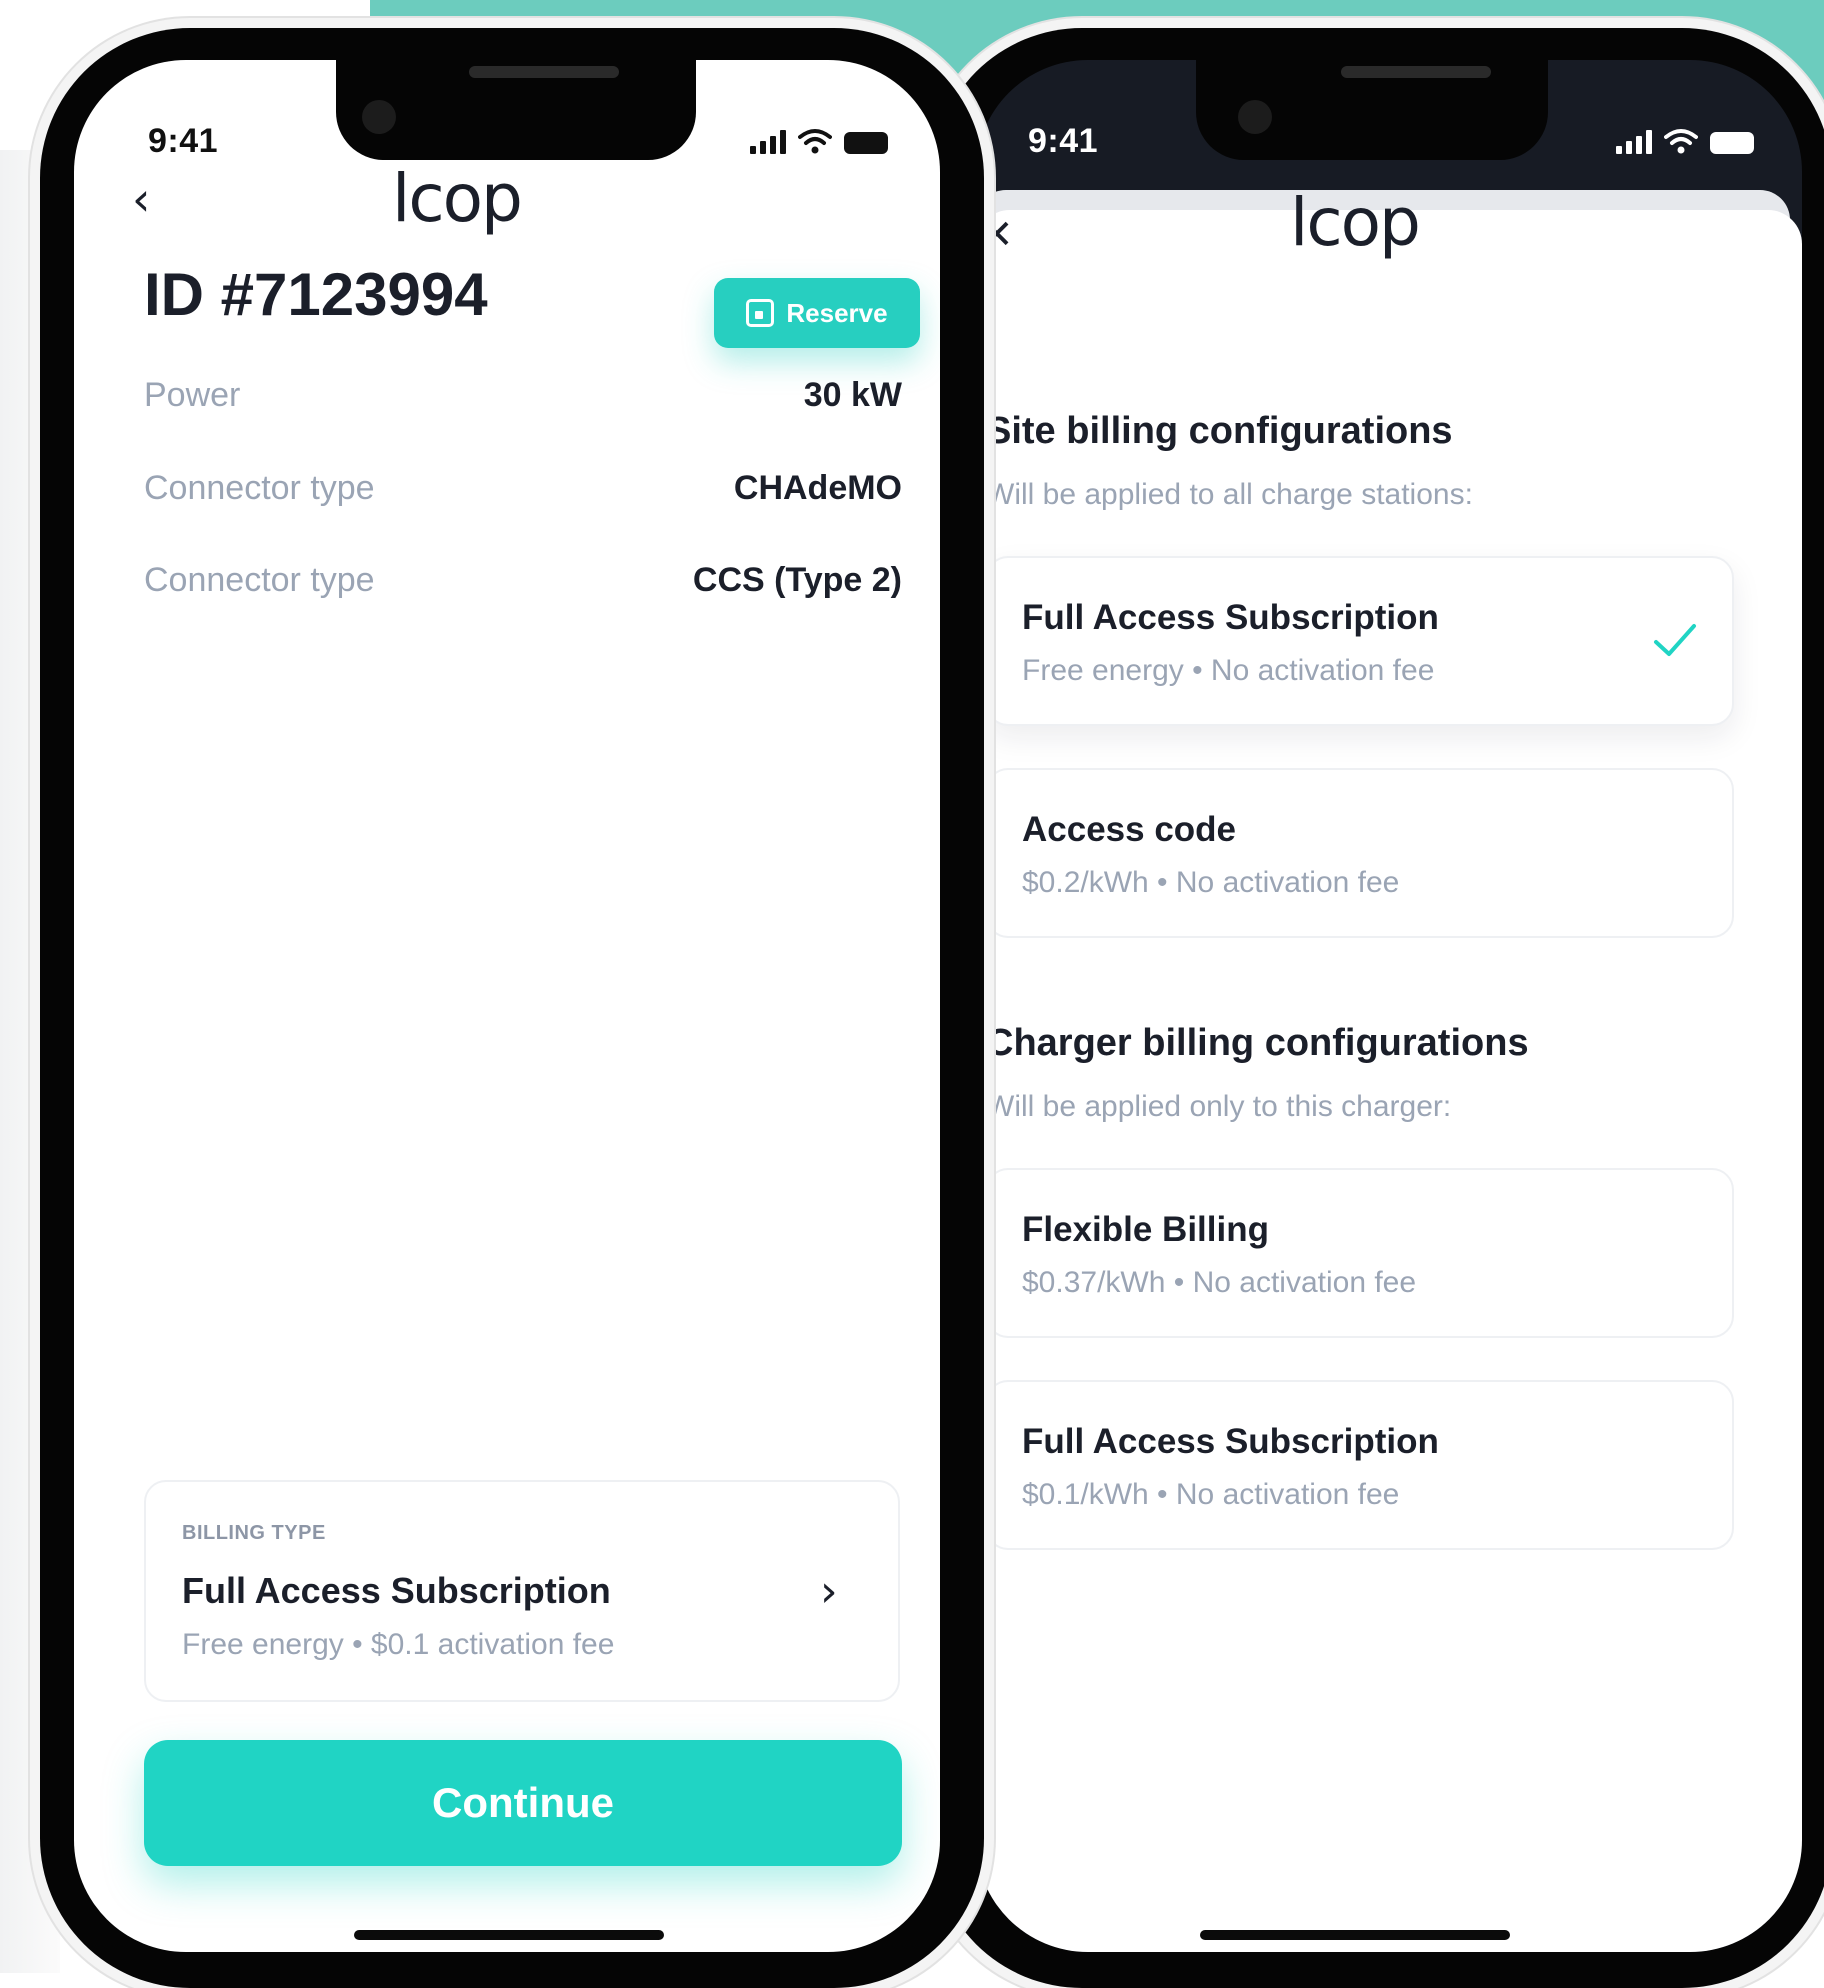 This screenshot has height=1988, width=1824. I want to click on spec-value: 30 kW, so click(852, 394).